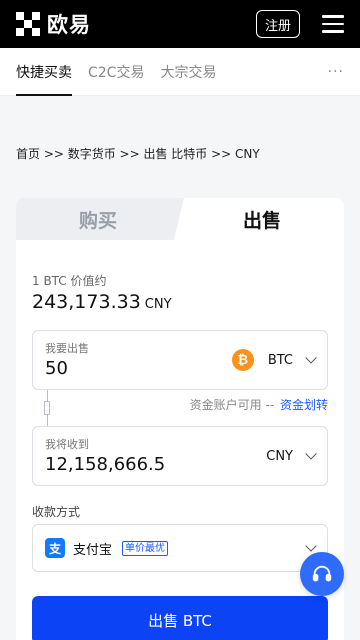 The image size is (360, 640). I want to click on best-price-badge: 单价最优, so click(145, 548).